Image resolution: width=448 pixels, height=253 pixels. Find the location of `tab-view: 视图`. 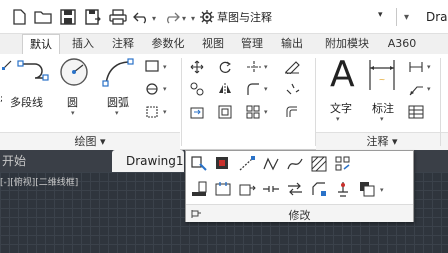

tab-view: 视图 is located at coordinates (213, 44).